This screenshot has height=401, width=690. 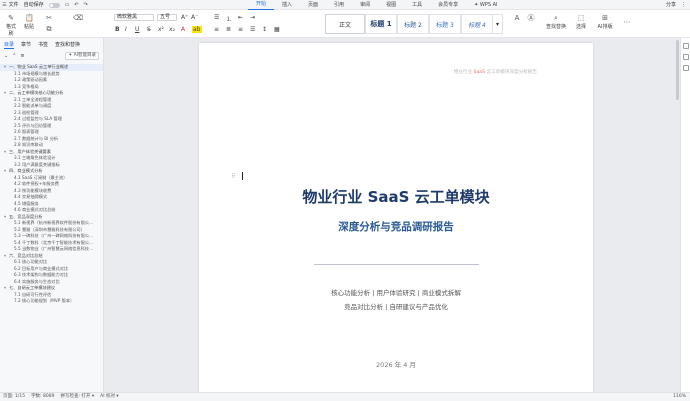 I want to click on indent-increase-icon: ⇥, so click(x=252, y=17).